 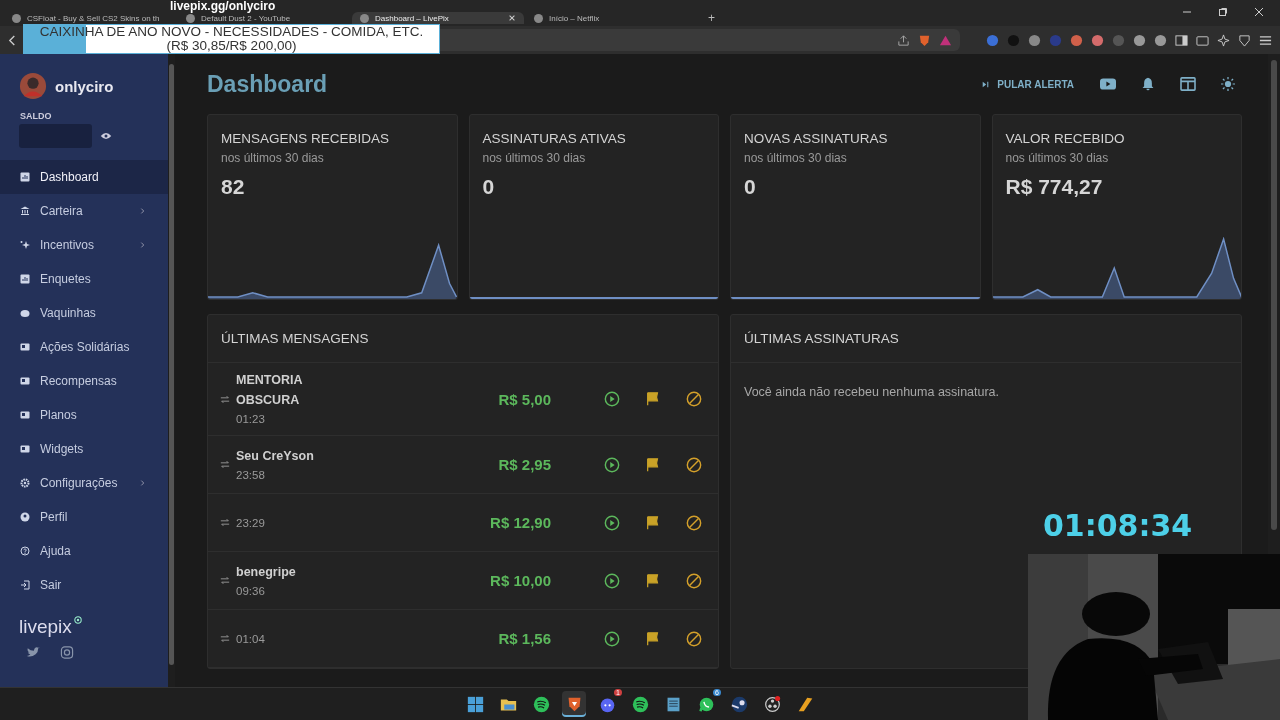 I want to click on sidebar-item: Recompensas, so click(x=84, y=381).